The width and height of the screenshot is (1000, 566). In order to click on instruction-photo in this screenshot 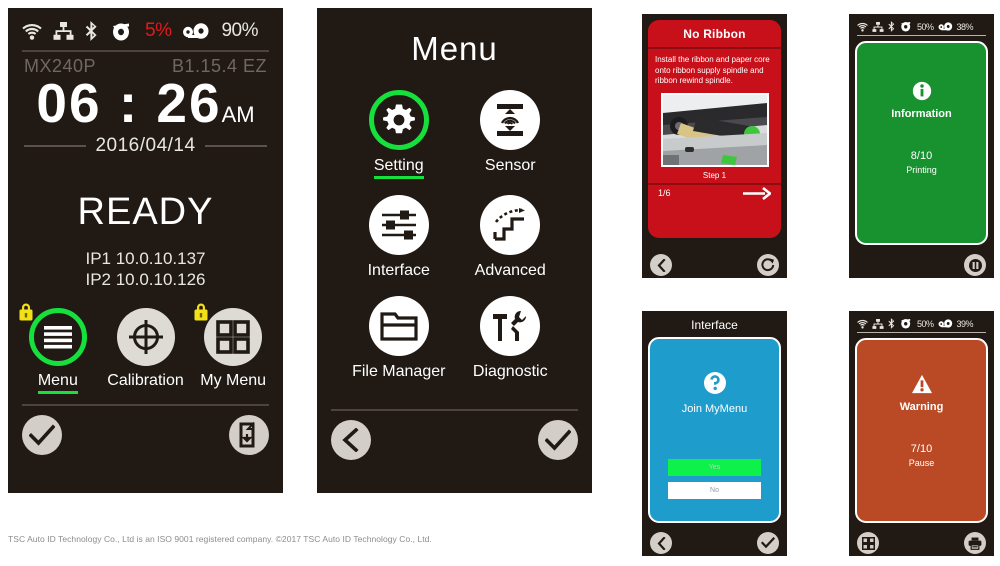, I will do `click(714, 129)`.